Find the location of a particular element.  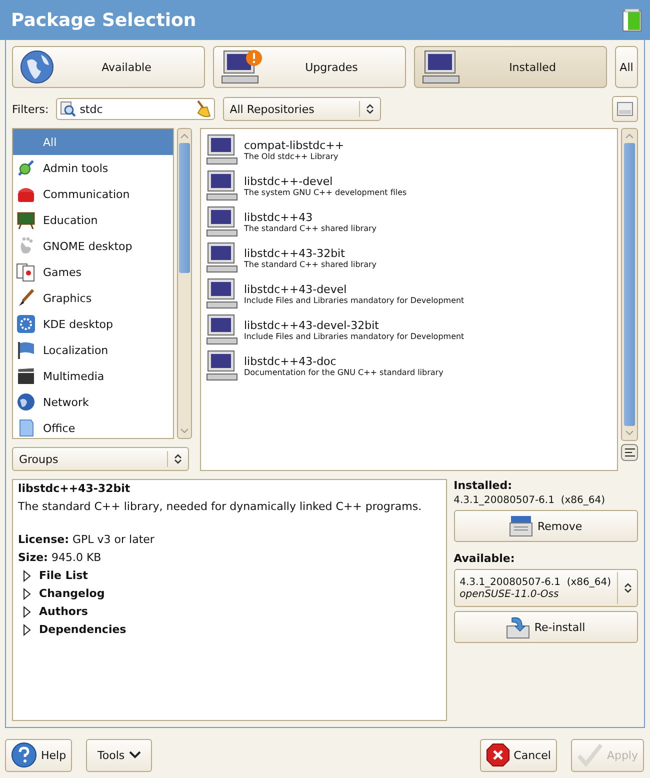

package-description: The standard C++ library, needed for dynamically linked C++ programs. is located at coordinates (220, 506).